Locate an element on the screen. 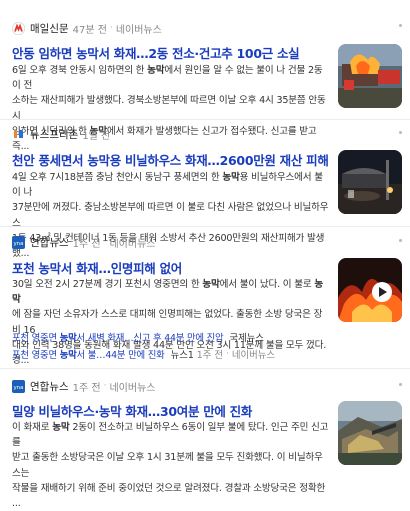 This screenshot has width=410, height=511. maeil-logo-icon is located at coordinates (18, 28).